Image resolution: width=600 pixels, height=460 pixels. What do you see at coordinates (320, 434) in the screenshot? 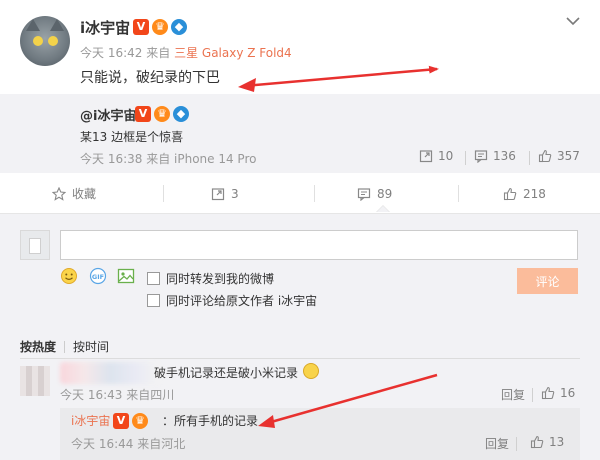
I see `comment-reply: i冰宇宙 V ♛ ：所有手机的记录 今天 16:44 来自河北 回复 13` at bounding box center [320, 434].